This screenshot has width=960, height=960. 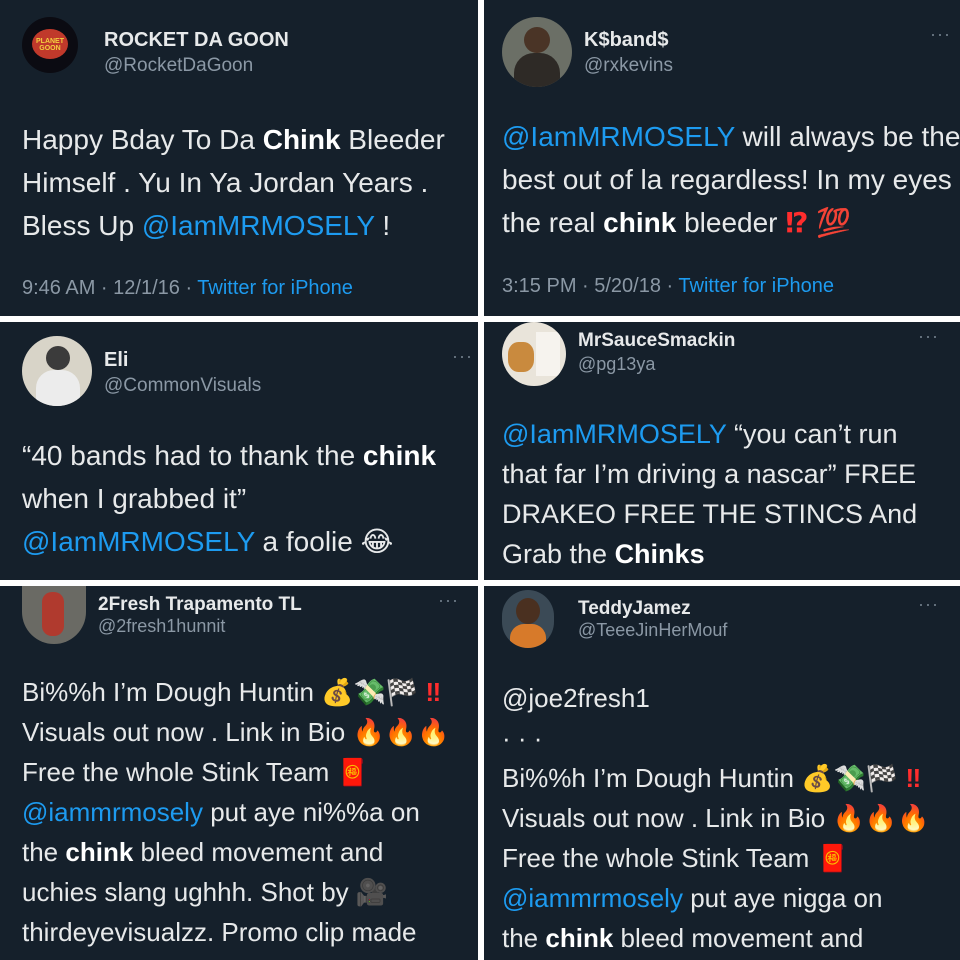 What do you see at coordinates (590, 286) in the screenshot?
I see `tweet-timestamp: 3:15 PM · 5/20/18 ·` at bounding box center [590, 286].